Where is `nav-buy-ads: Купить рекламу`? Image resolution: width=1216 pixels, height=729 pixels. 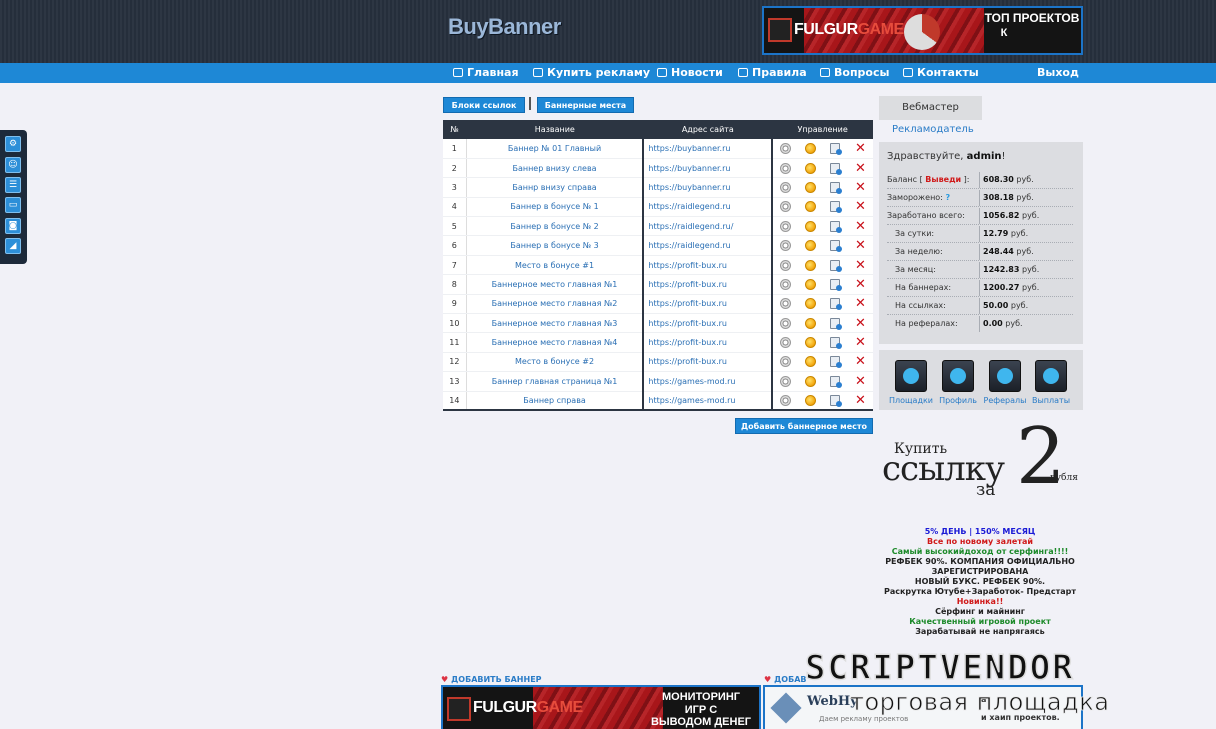
nav-buy-ads: Купить рекламу is located at coordinates (591, 73).